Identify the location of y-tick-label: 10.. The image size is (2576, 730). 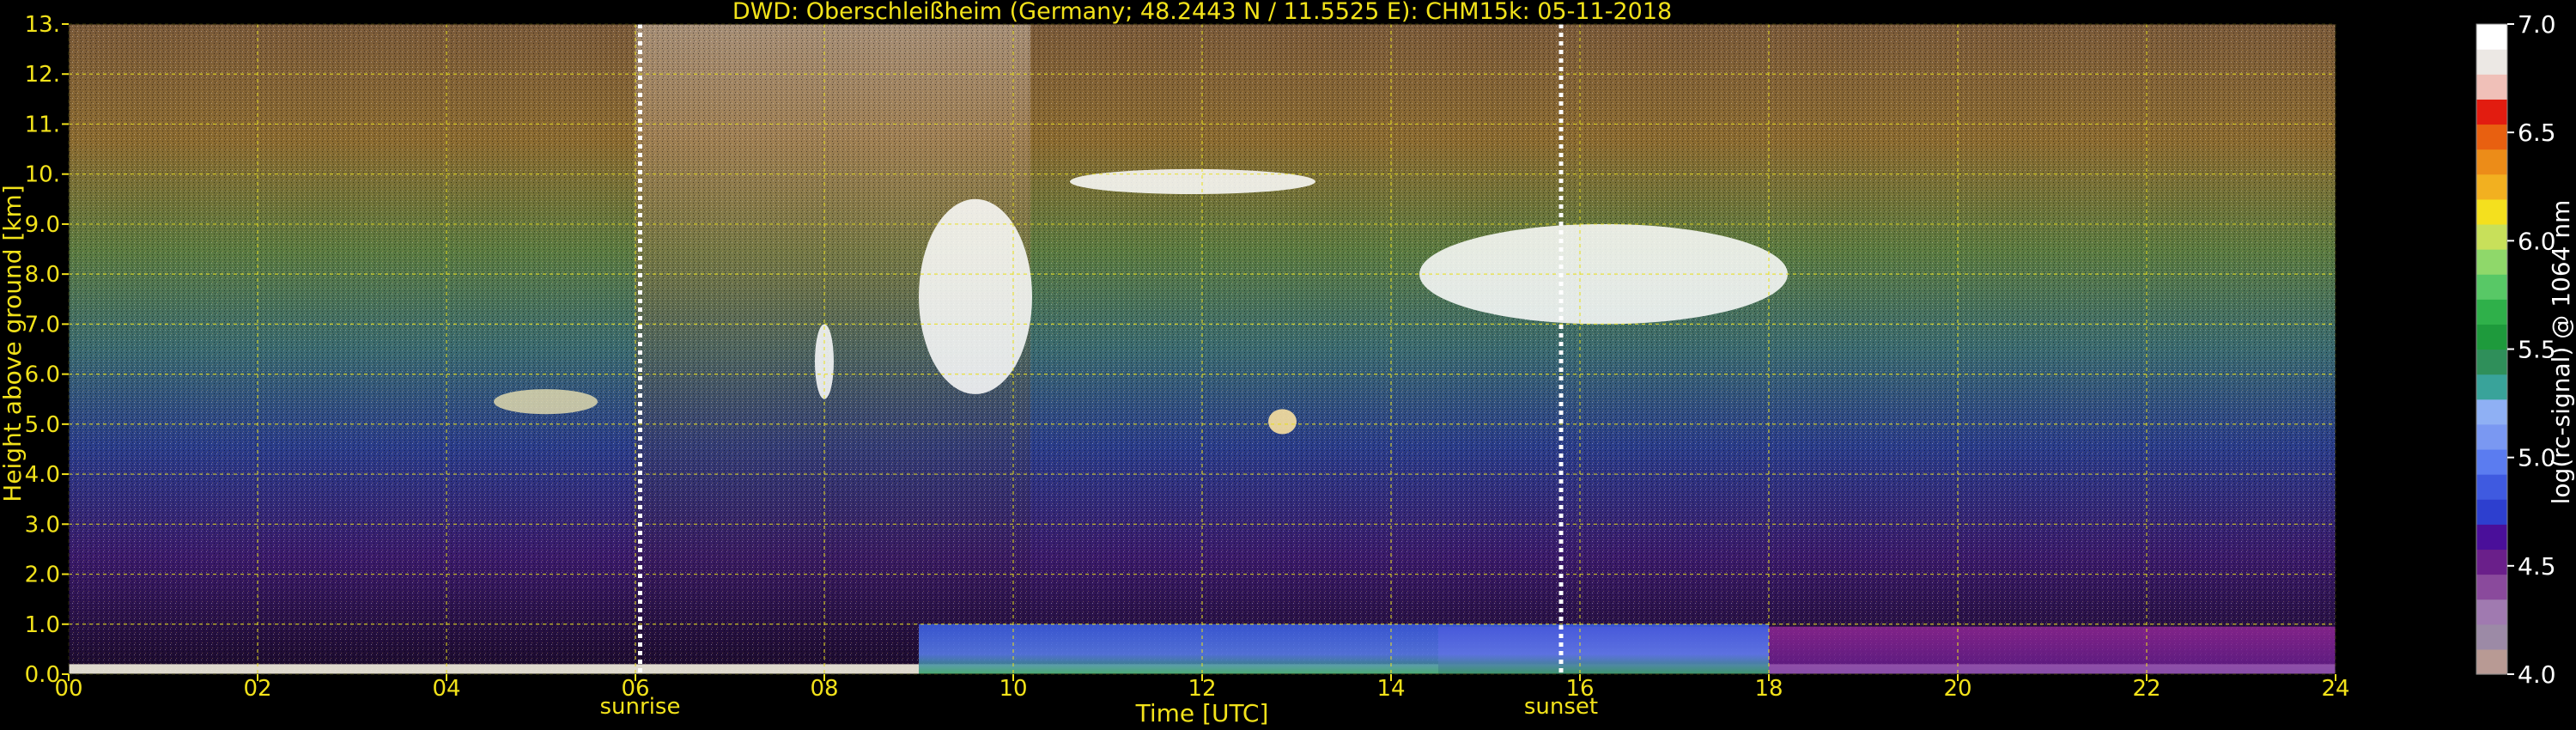
(42, 175).